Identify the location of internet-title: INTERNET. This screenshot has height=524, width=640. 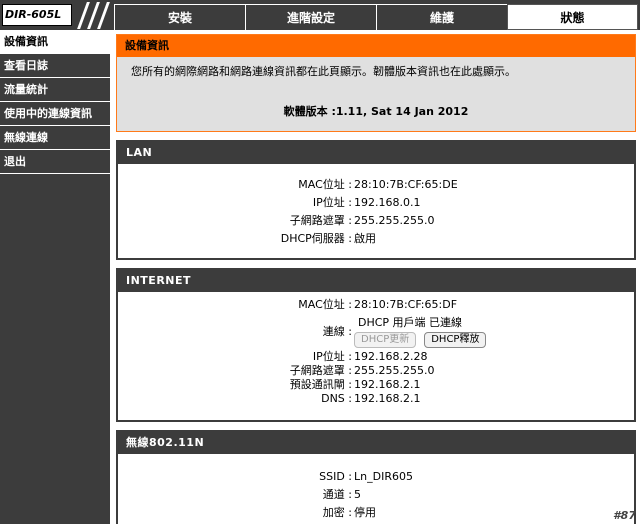
(376, 281).